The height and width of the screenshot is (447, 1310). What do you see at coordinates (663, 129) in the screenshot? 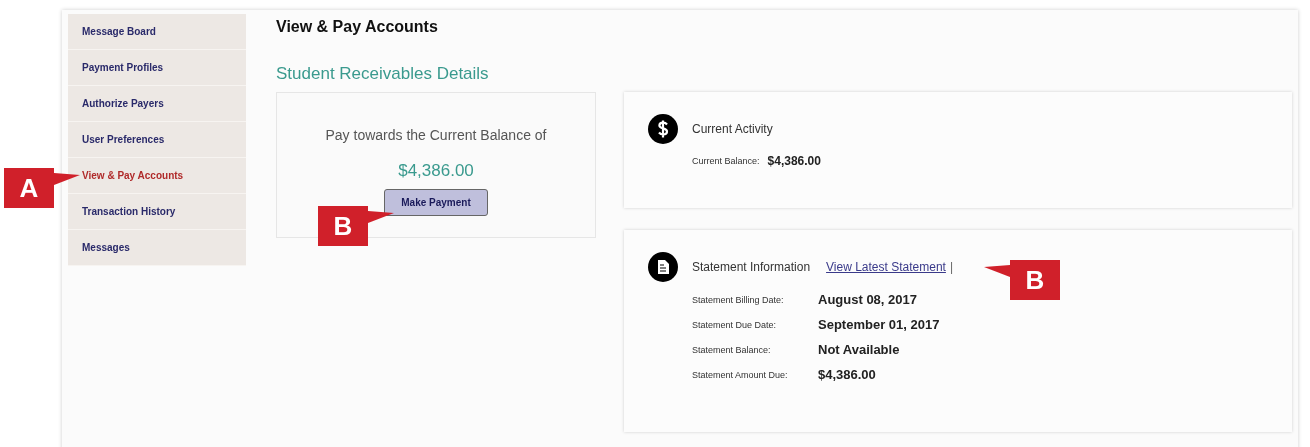
I see `dollar-icon` at bounding box center [663, 129].